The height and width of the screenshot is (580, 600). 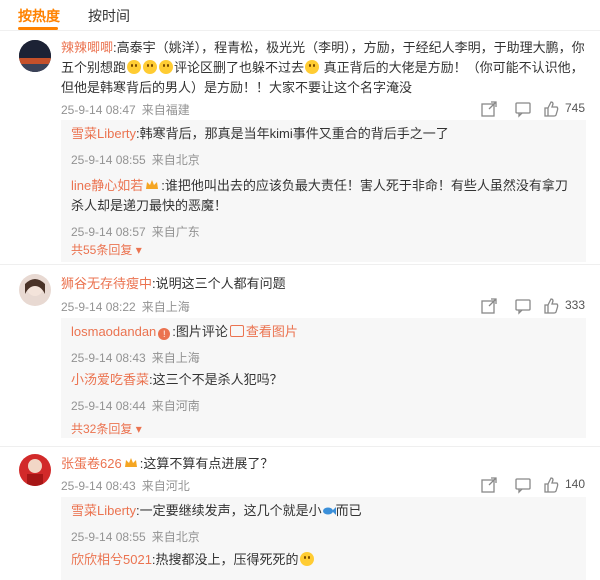 What do you see at coordinates (108, 358) in the screenshot?
I see `reply-time: 25-9-14 08:43` at bounding box center [108, 358].